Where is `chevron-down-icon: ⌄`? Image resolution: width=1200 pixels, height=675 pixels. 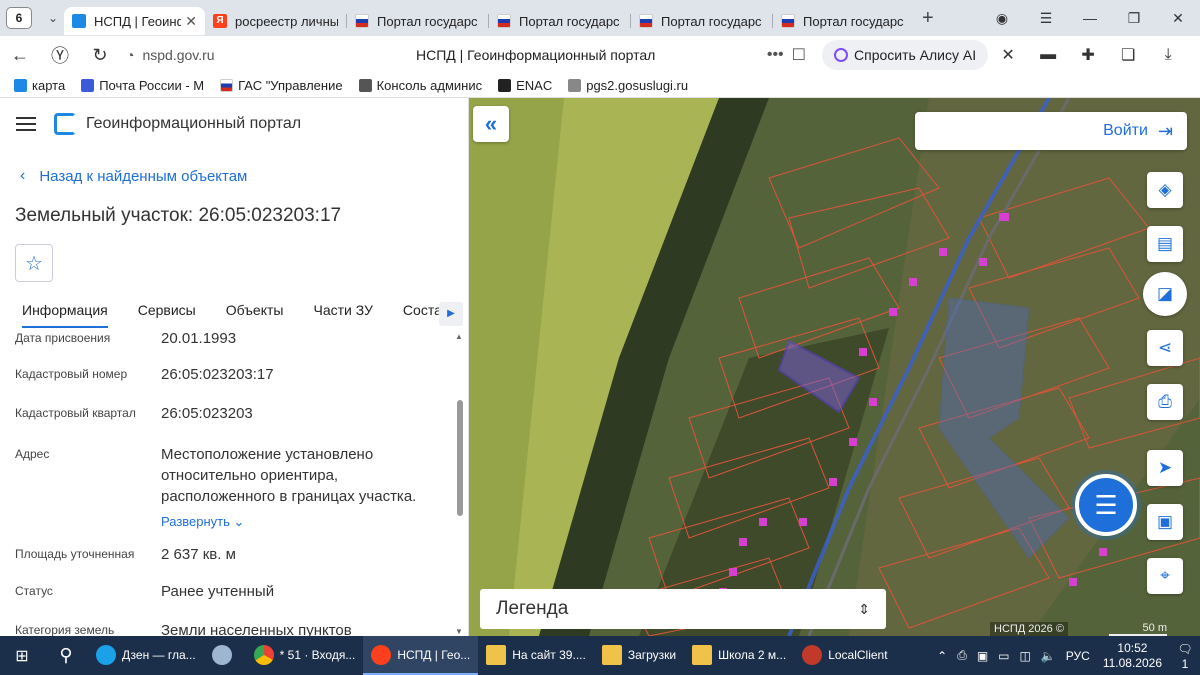 chevron-down-icon: ⌄ is located at coordinates (239, 521).